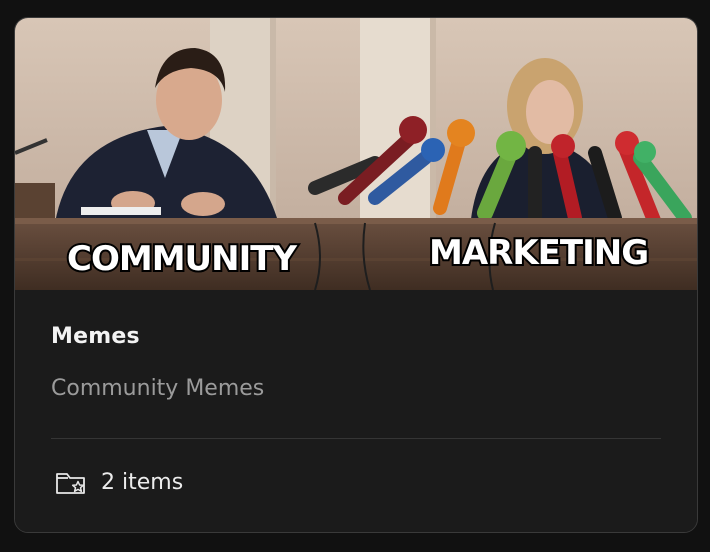  I want to click on right-caption: MARKETING, so click(538, 253).